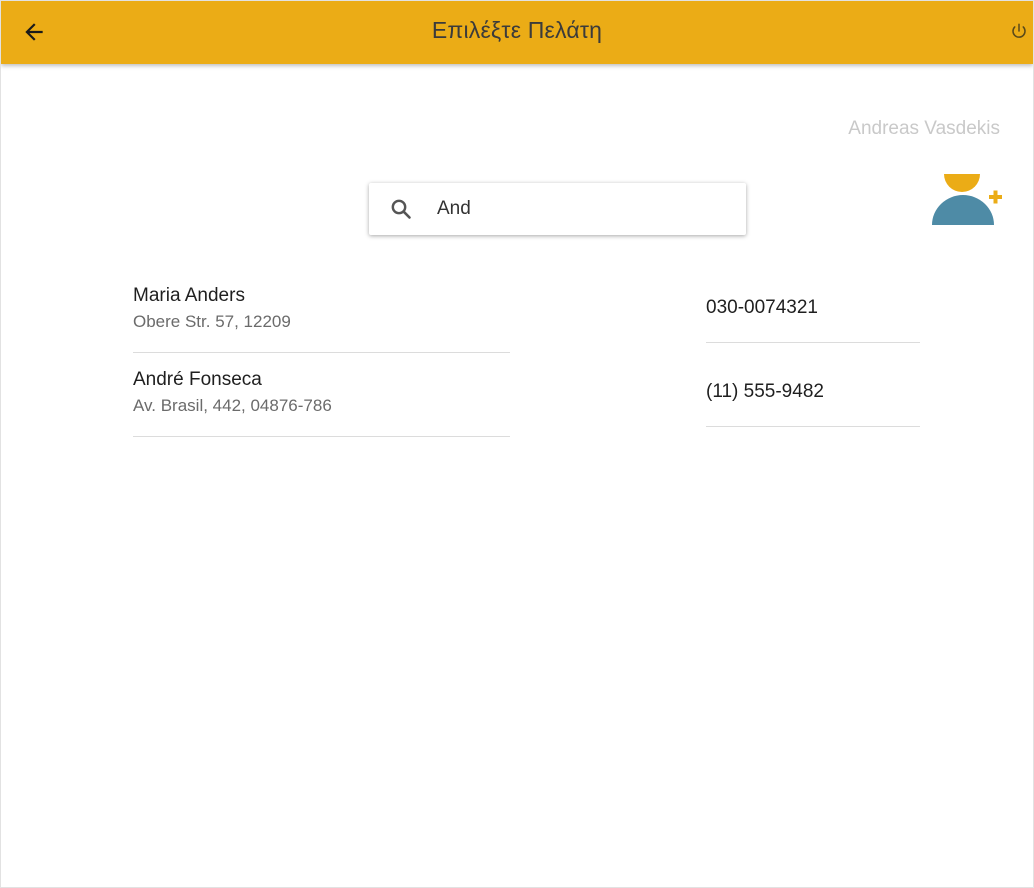 The width and height of the screenshot is (1034, 888). Describe the element at coordinates (212, 321) in the screenshot. I see `customer-address: Obere Str. 57, 12209` at that location.